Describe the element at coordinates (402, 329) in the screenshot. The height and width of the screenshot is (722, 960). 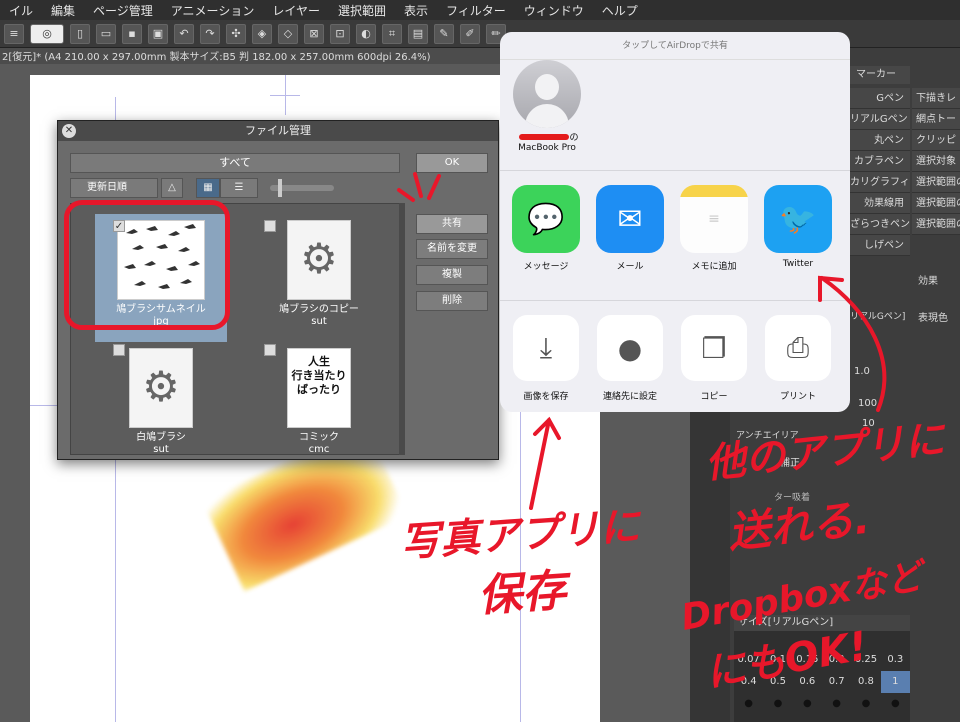
I see `file-scrollbar` at that location.